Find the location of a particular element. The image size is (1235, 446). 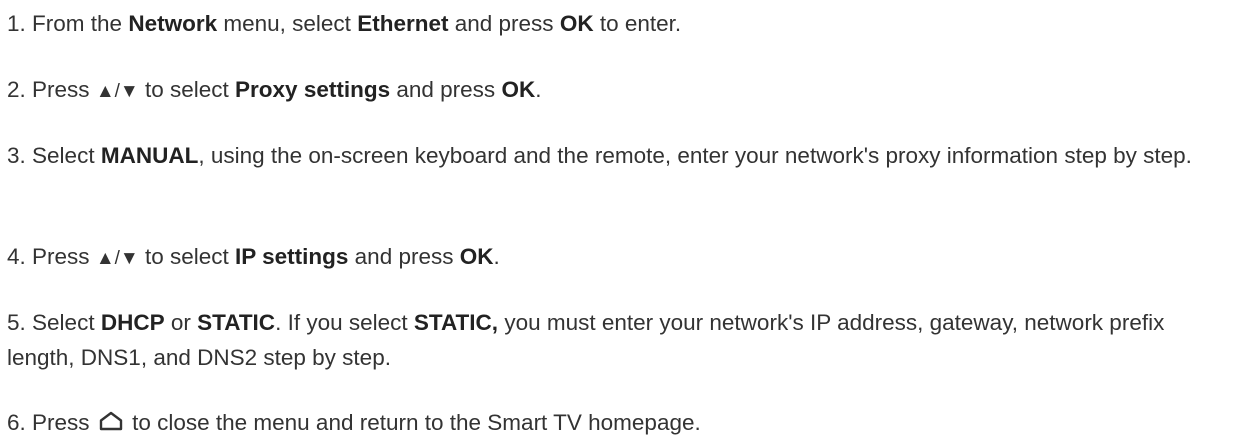

step-number: 1. is located at coordinates (16, 23).